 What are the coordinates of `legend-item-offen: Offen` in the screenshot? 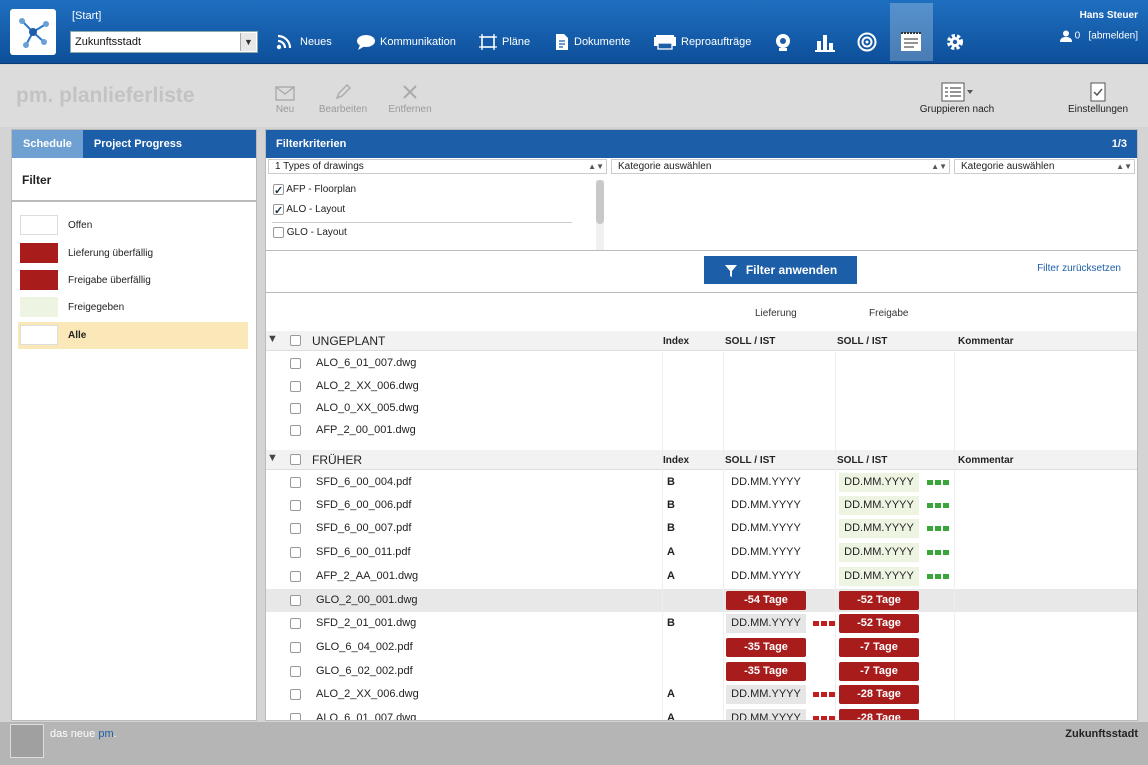 It's located at (56, 225).